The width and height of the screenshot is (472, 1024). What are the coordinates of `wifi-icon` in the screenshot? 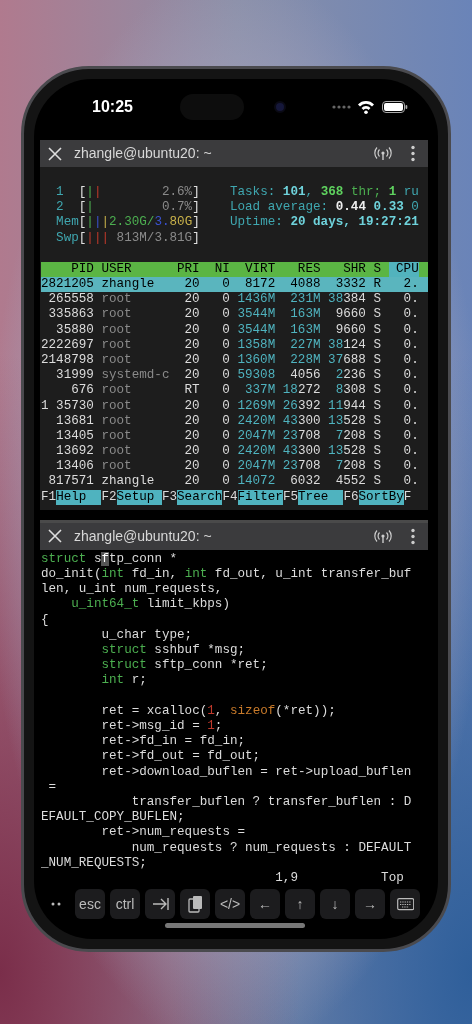 It's located at (366, 106).